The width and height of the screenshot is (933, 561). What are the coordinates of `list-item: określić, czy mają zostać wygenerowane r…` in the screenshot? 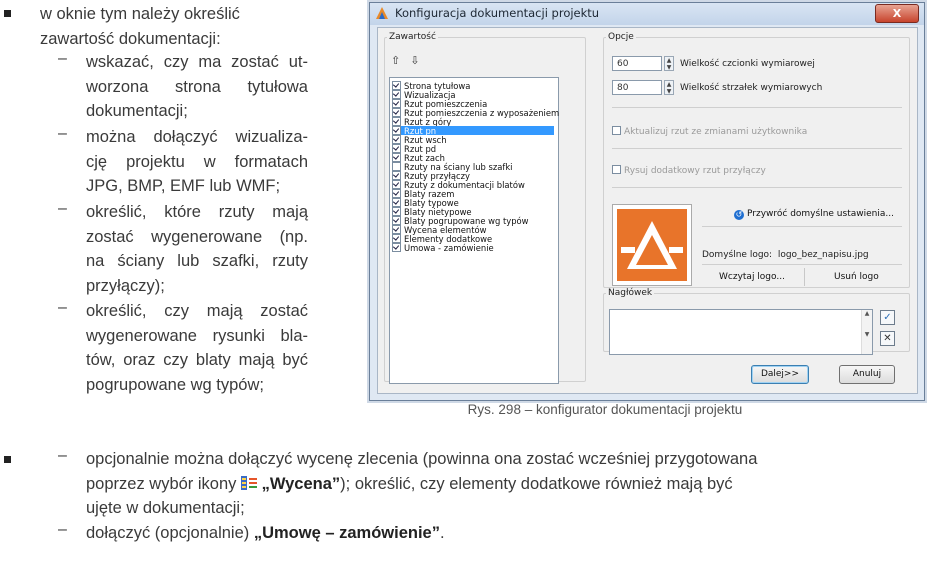 It's located at (197, 348).